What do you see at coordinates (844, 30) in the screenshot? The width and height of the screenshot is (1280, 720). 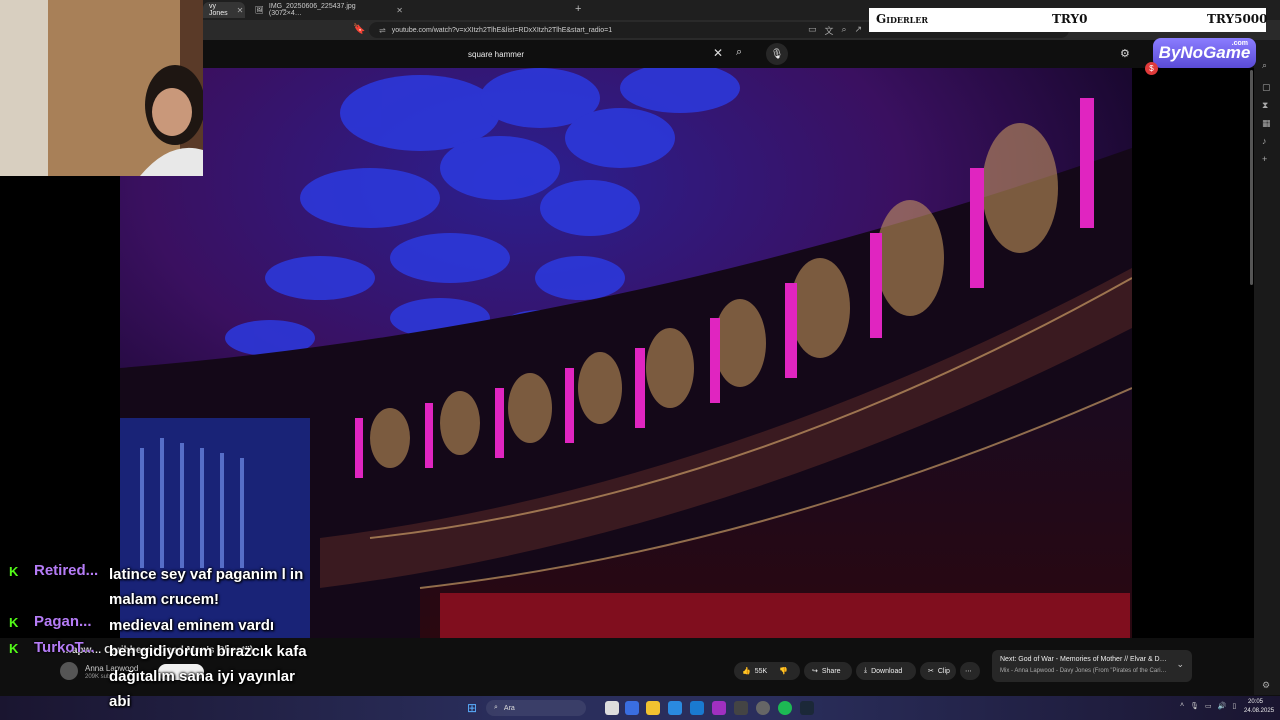 I see `zoom-icon: ⌕` at bounding box center [844, 30].